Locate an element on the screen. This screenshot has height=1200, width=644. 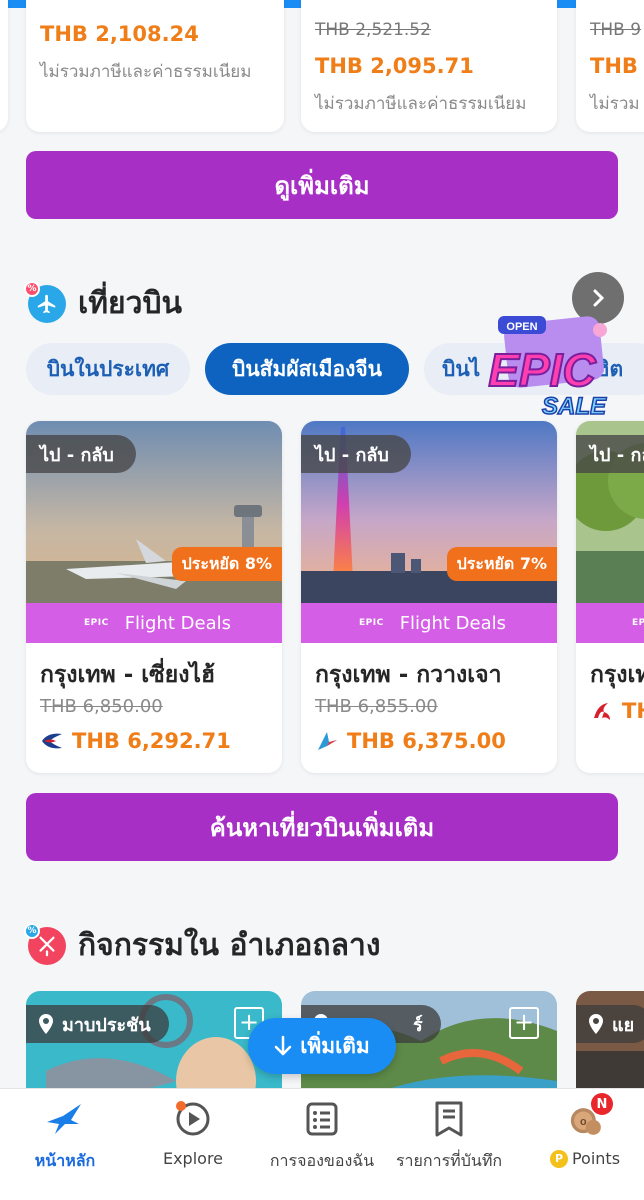
nav-home: หน้าหลัก is located at coordinates (65, 1144).